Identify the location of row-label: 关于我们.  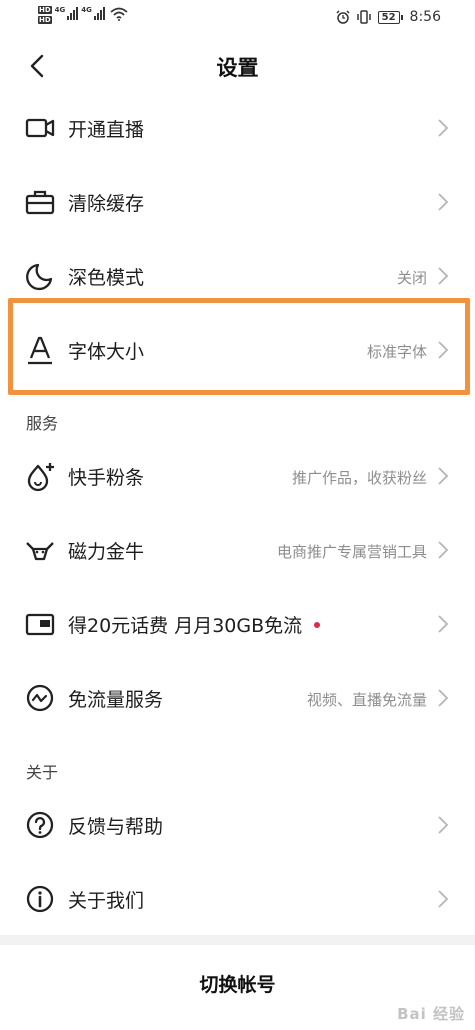
(106, 901).